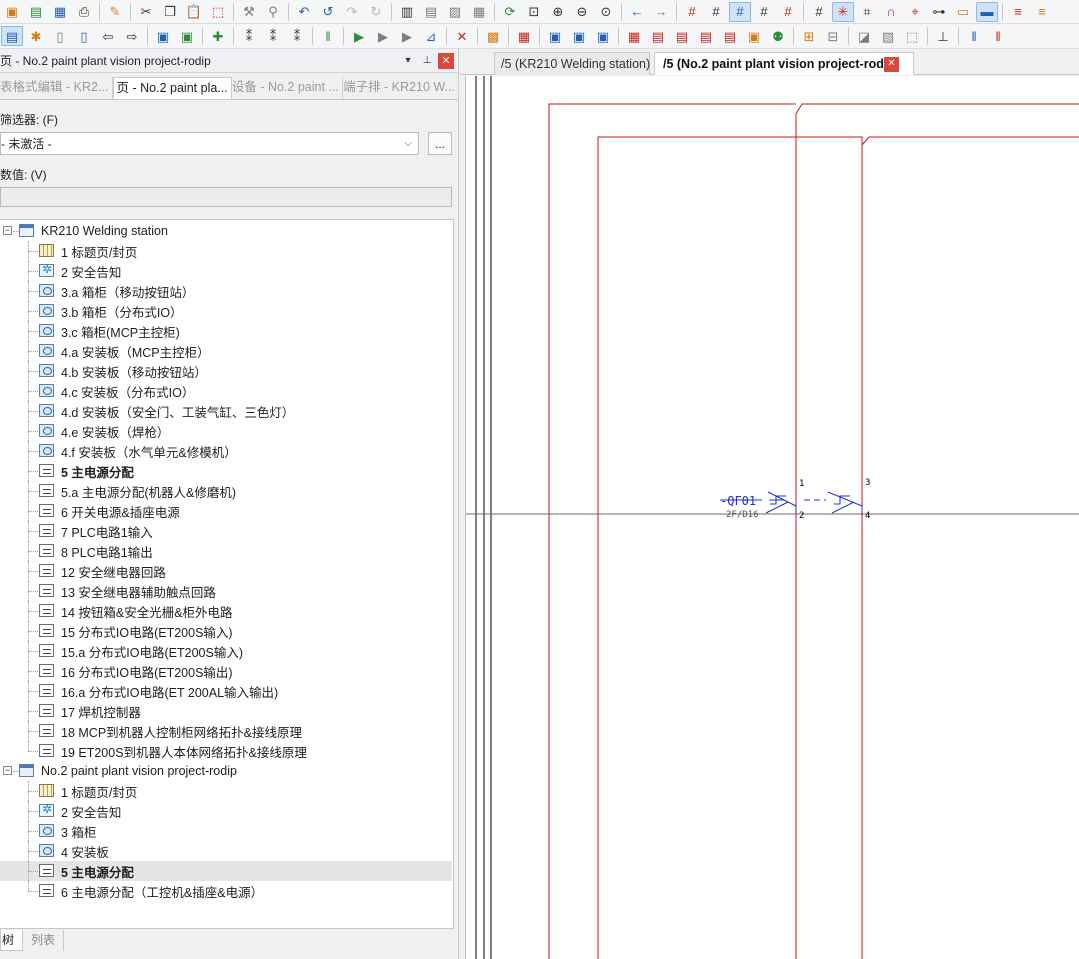 This screenshot has height=959, width=1079. Describe the element at coordinates (939, 12) in the screenshot. I see `connection-icon: ⊶` at that location.